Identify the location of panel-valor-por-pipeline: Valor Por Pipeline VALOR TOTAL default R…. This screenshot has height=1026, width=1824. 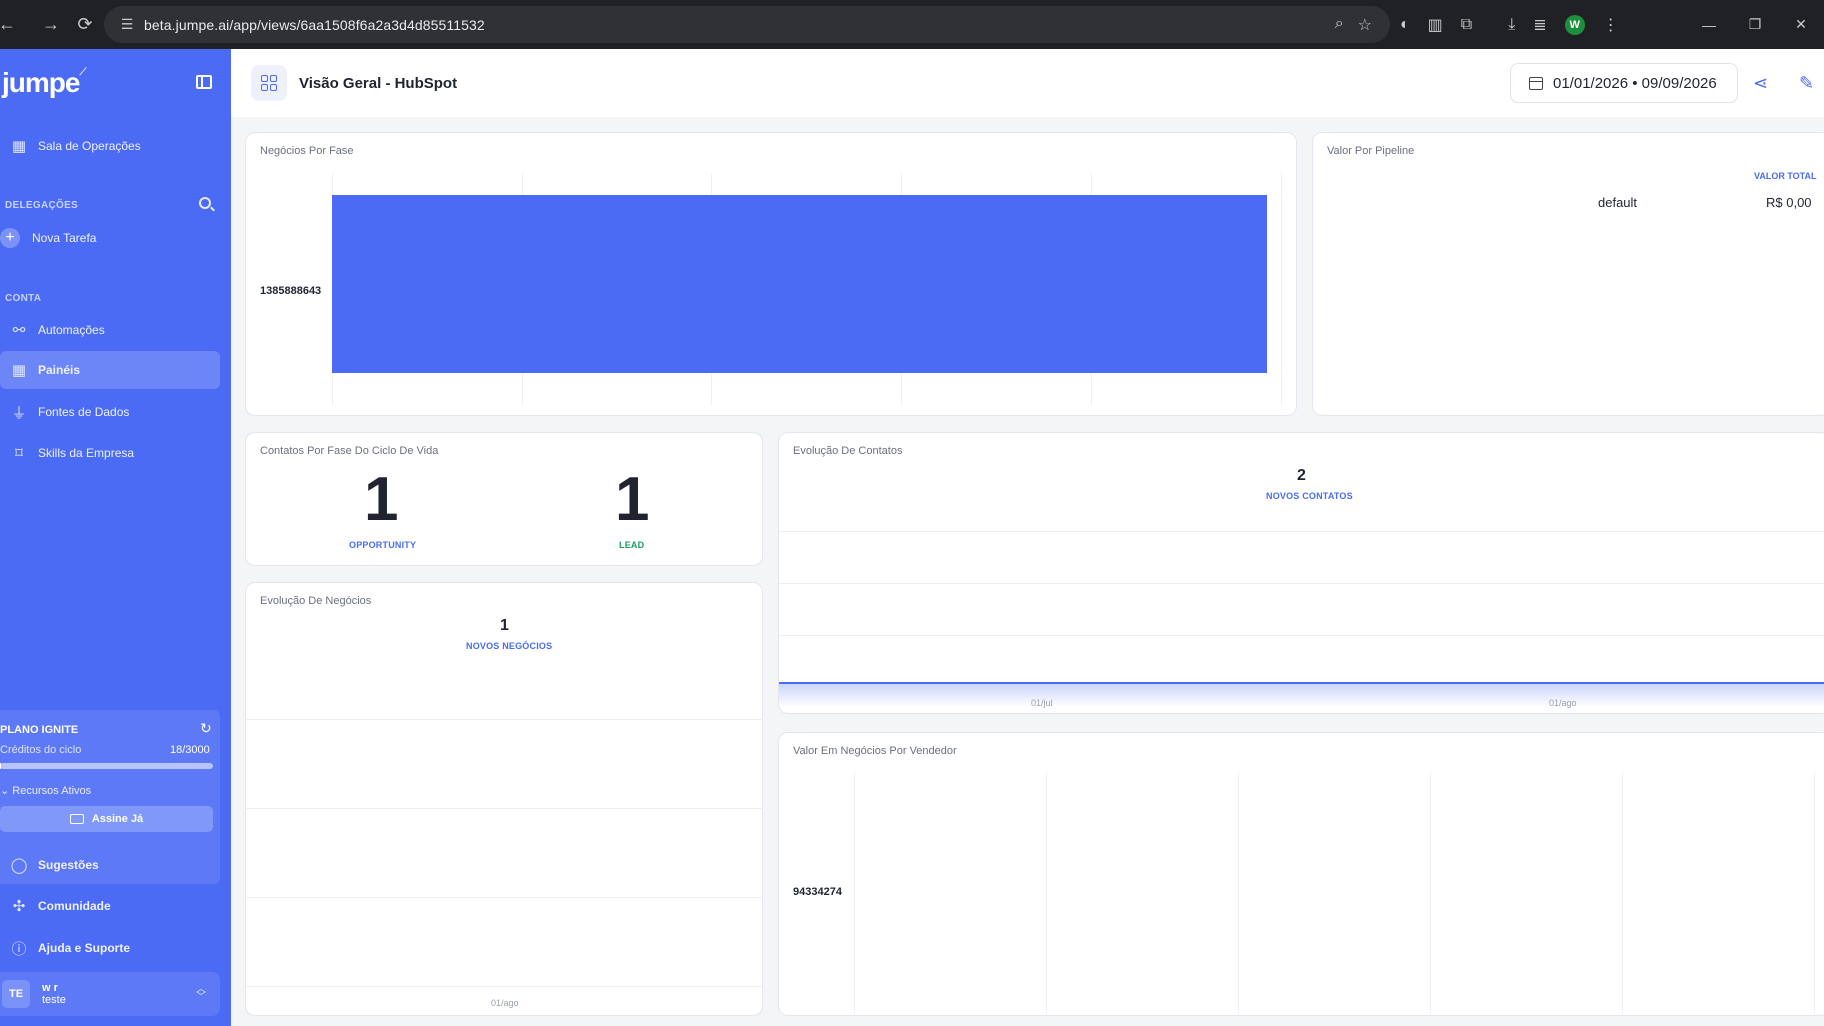
(1568, 274).